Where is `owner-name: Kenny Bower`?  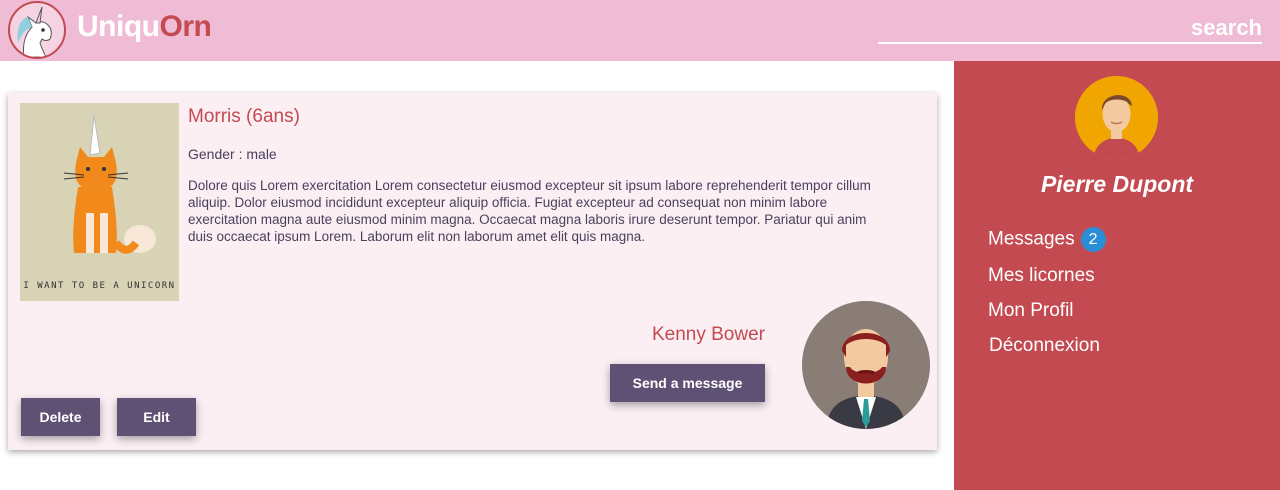 owner-name: Kenny Bower is located at coordinates (686, 335).